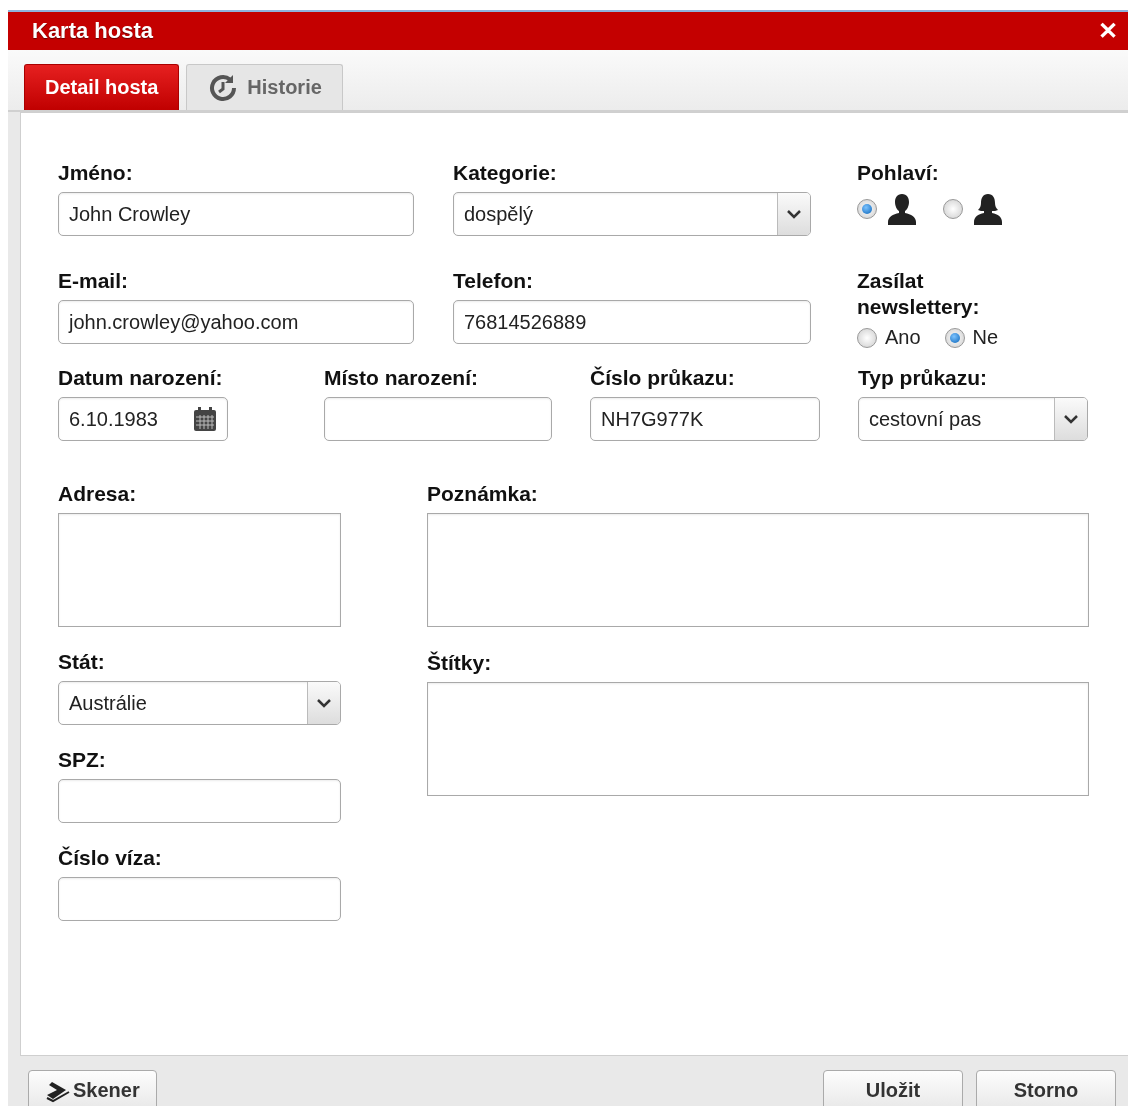 The image size is (1128, 1106). I want to click on dropdown: Austrálie, so click(199, 703).